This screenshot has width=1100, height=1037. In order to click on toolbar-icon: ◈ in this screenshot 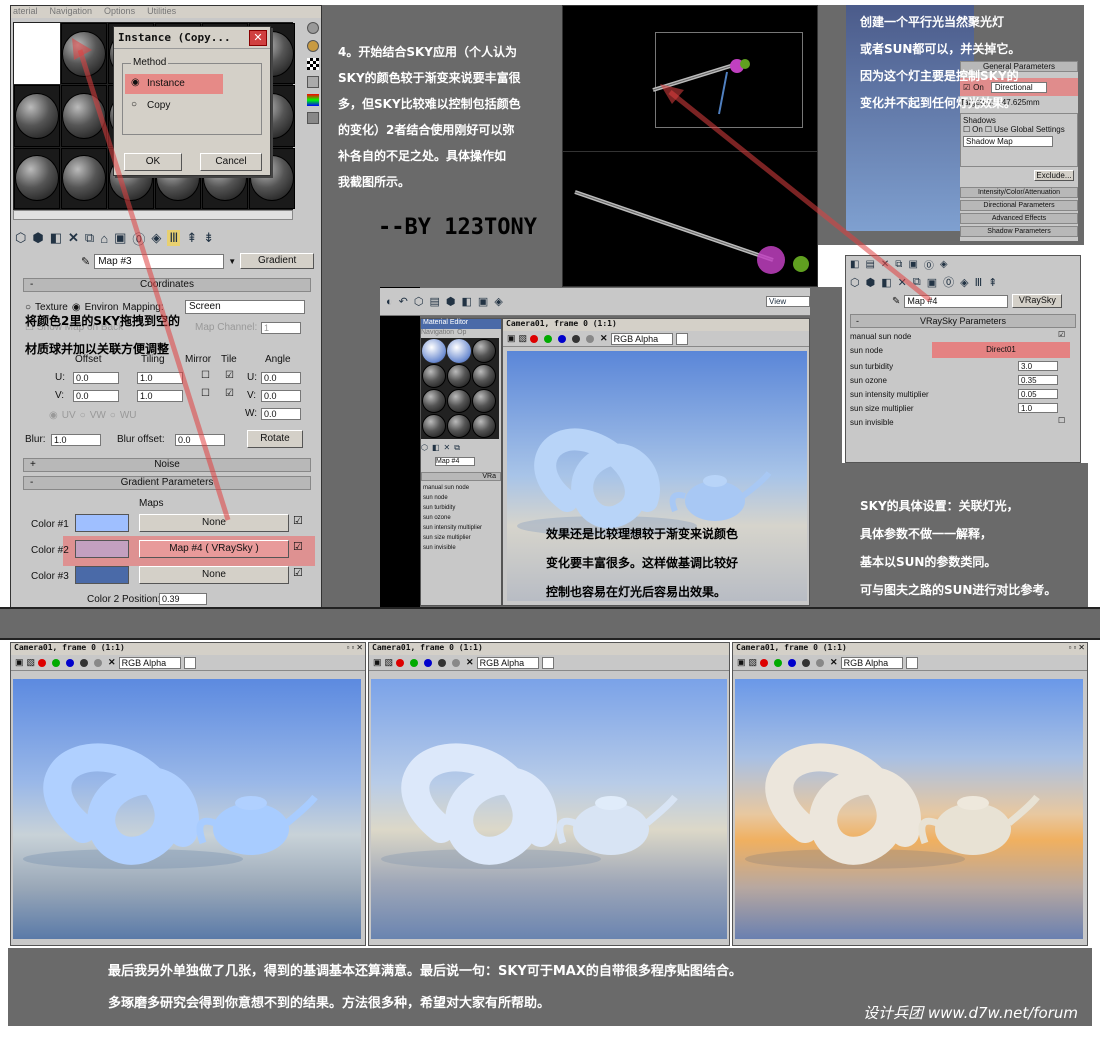, I will do `click(944, 264)`.